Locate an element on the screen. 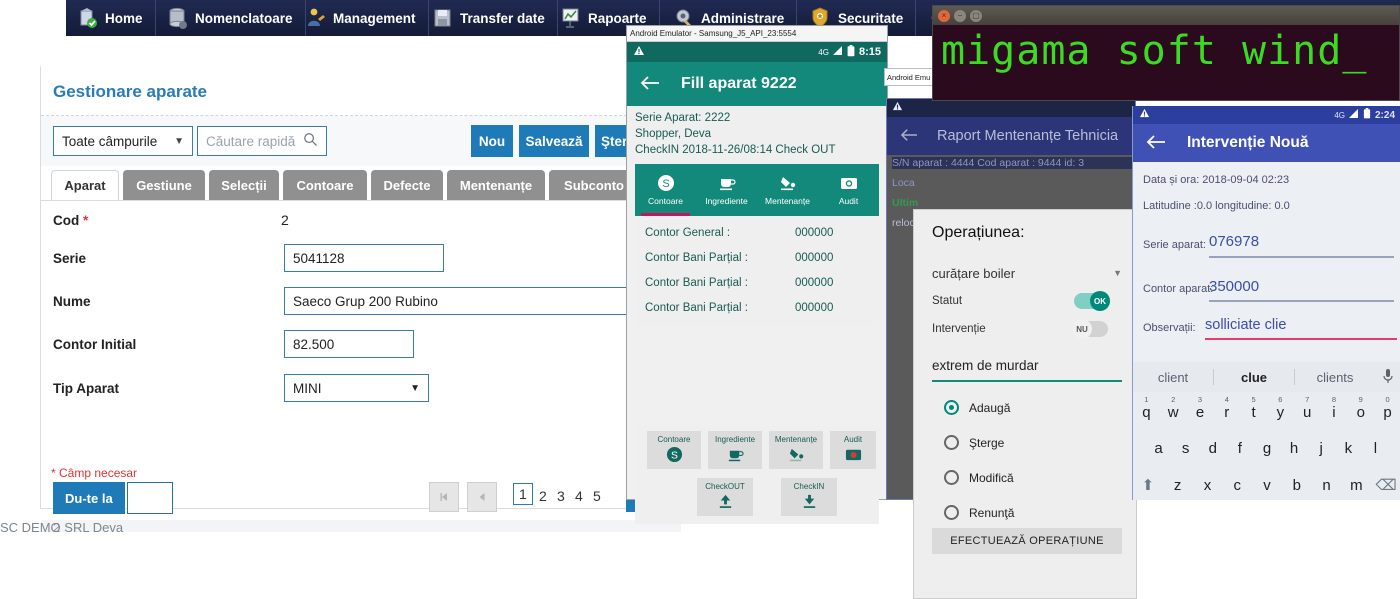 This screenshot has width=1400, height=599. grid-button-checkout: CheckOUT is located at coordinates (725, 497).